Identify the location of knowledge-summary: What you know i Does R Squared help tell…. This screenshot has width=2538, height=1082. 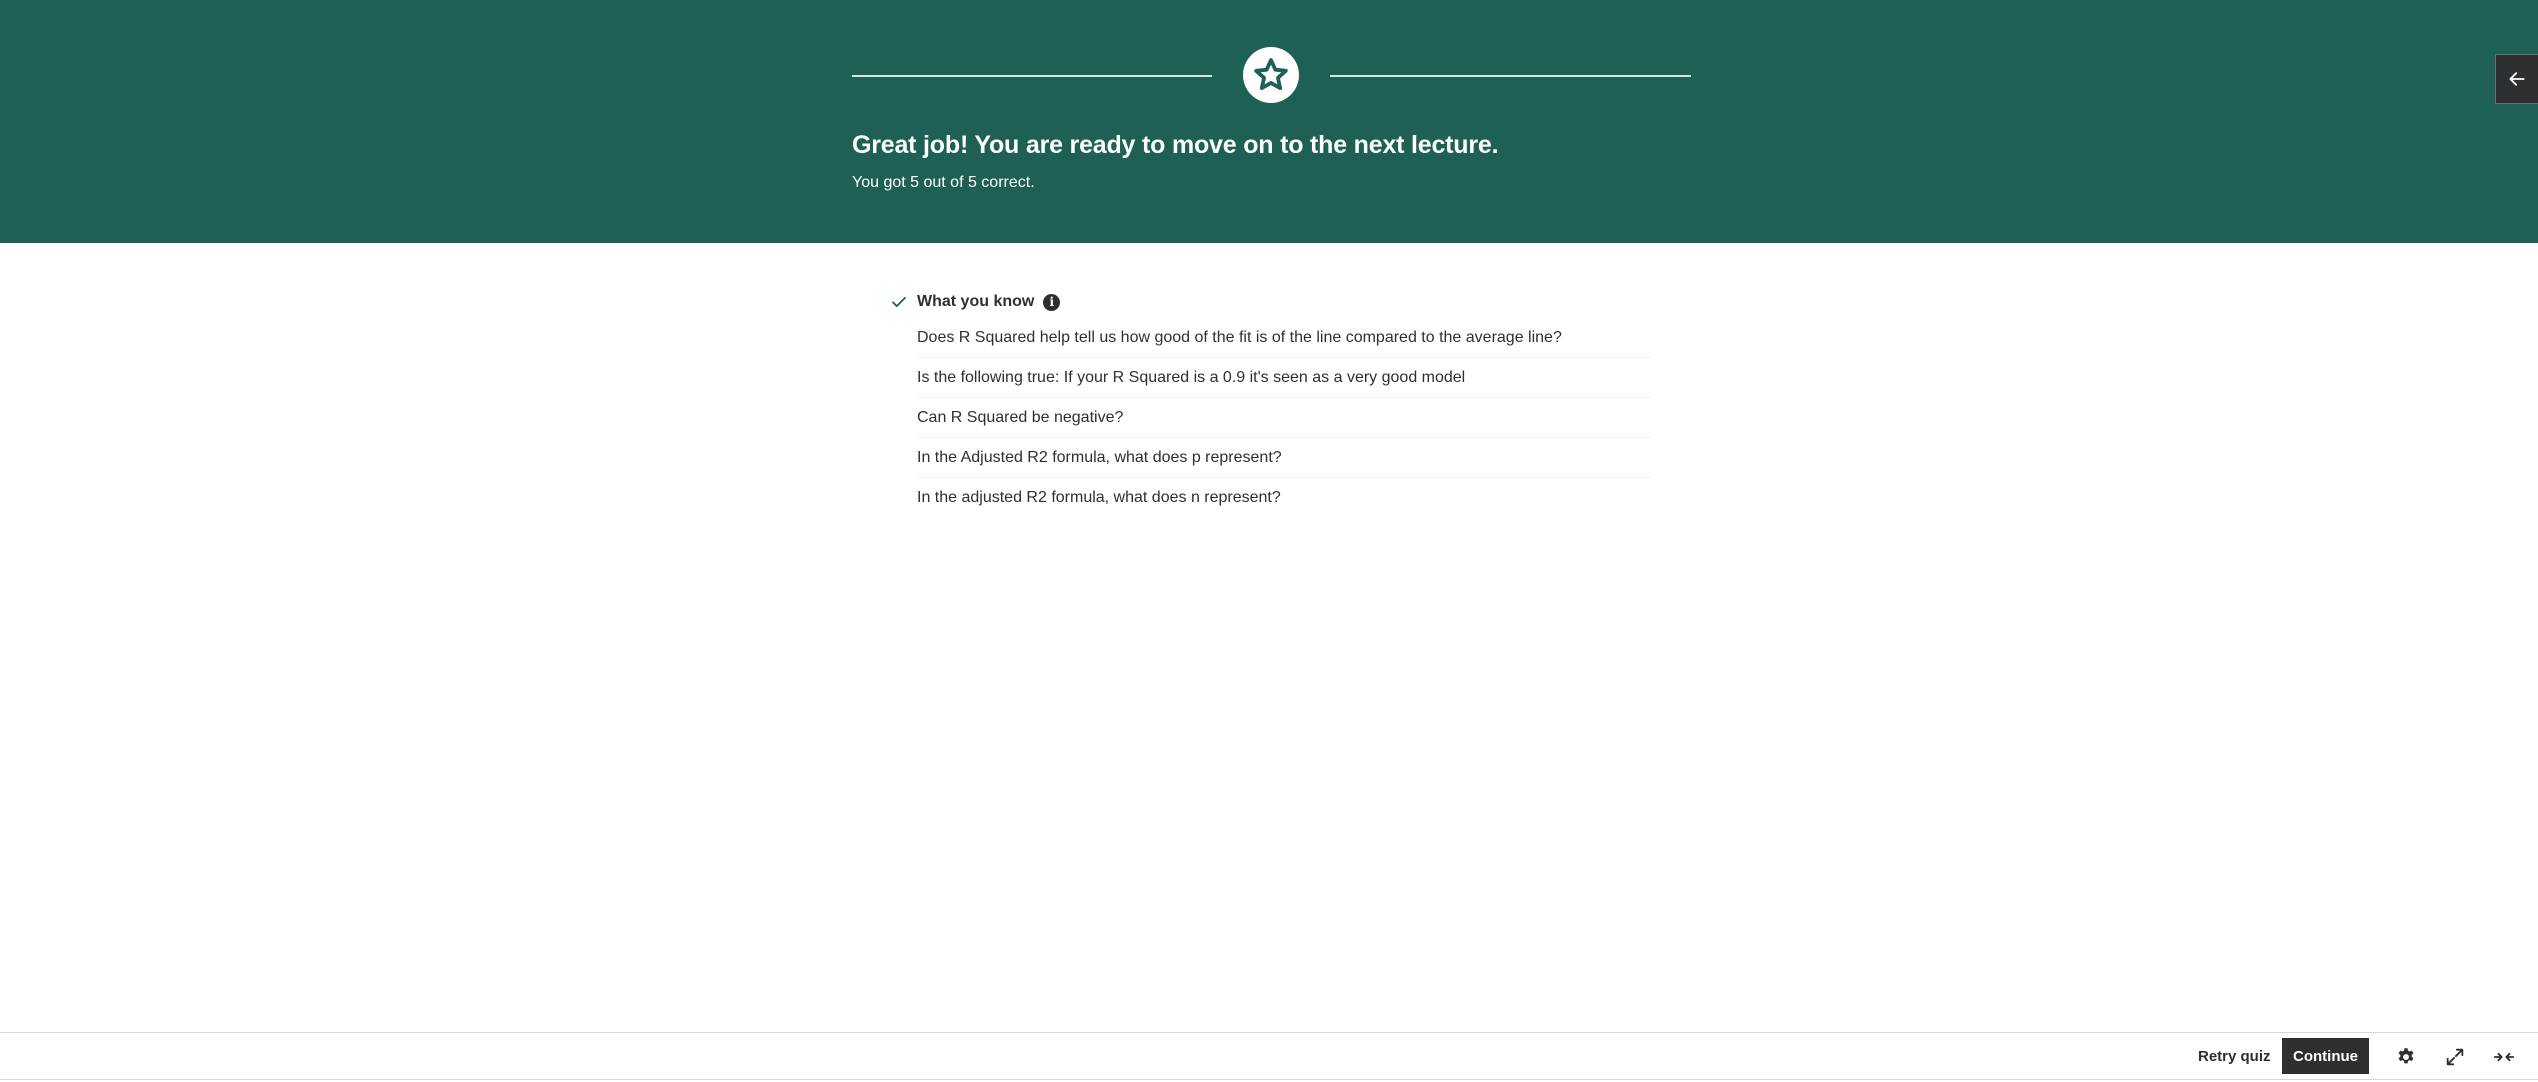
(1270, 402).